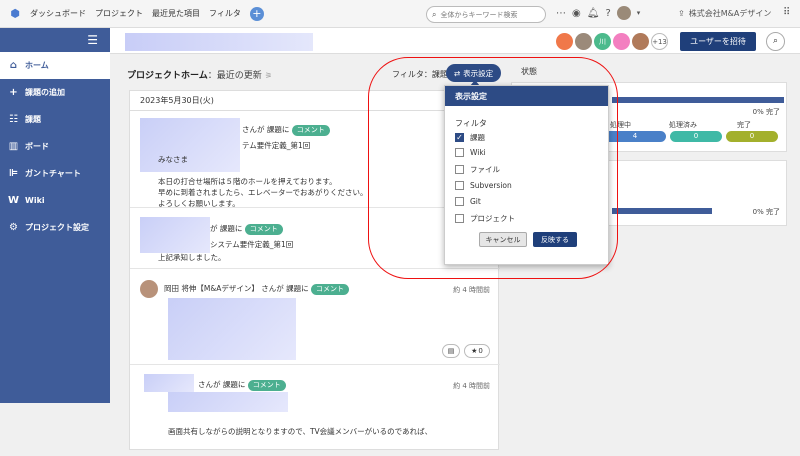  Describe the element at coordinates (478, 73) in the screenshot. I see `display-settings-label: 表示設定` at that location.